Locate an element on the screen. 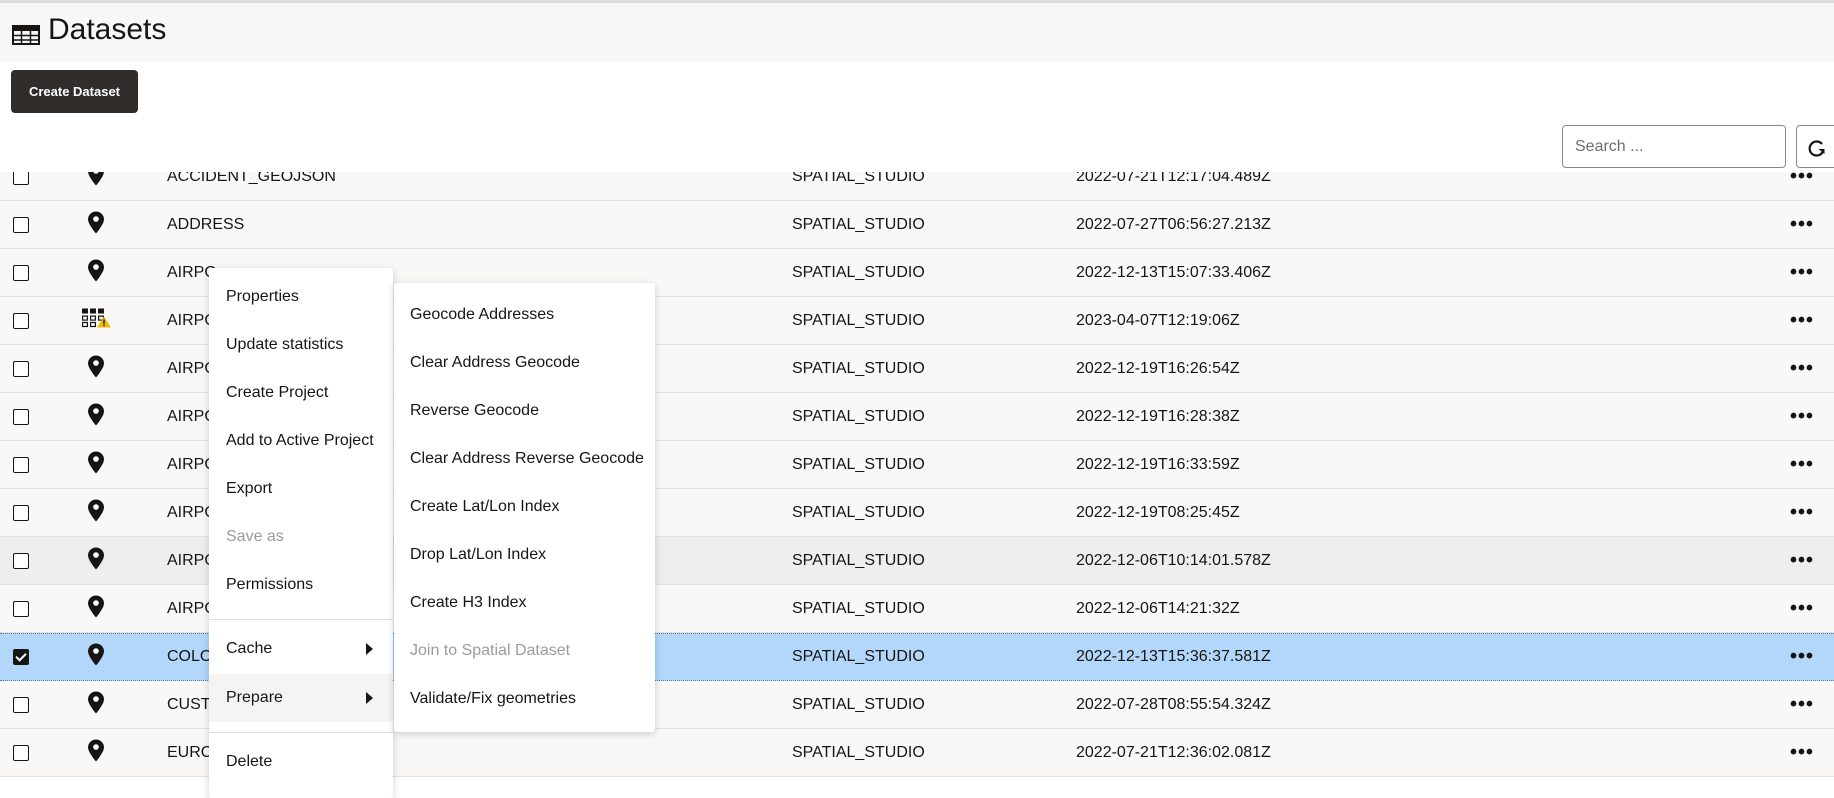 The image size is (1834, 798). refresh-button is located at coordinates (1815, 146).